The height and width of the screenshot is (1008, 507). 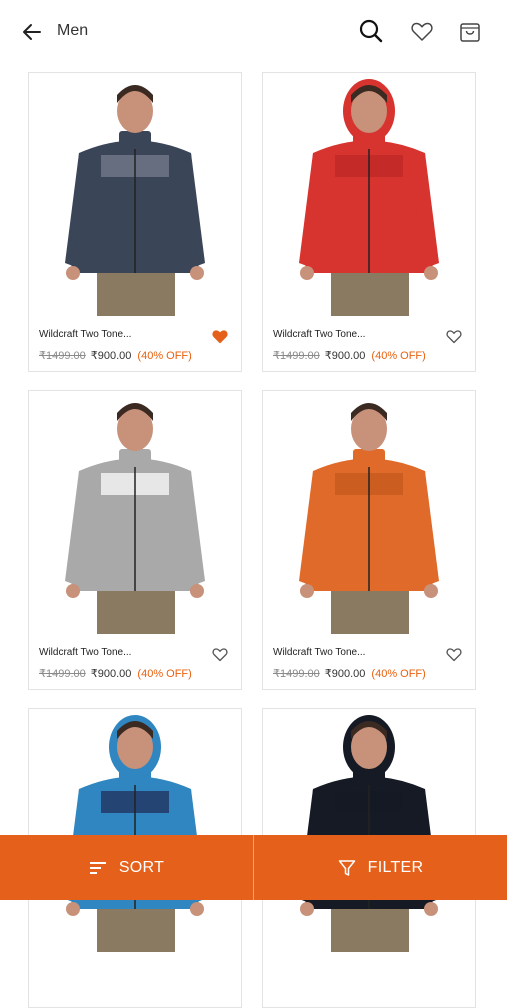 I want to click on sort-button: SORT, so click(x=126, y=867).